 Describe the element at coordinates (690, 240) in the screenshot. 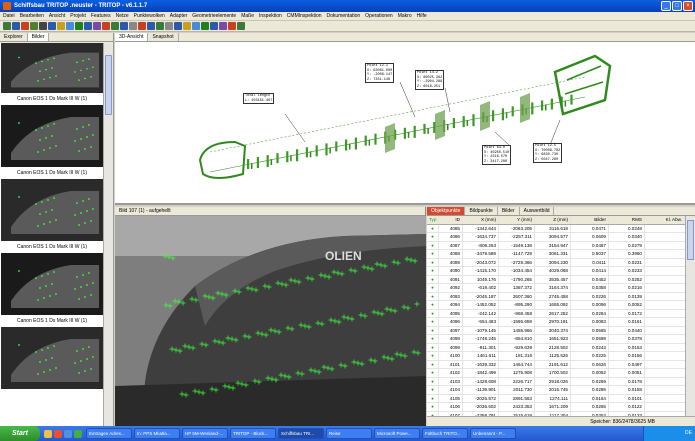

I see `table-scroll-thumb` at that location.